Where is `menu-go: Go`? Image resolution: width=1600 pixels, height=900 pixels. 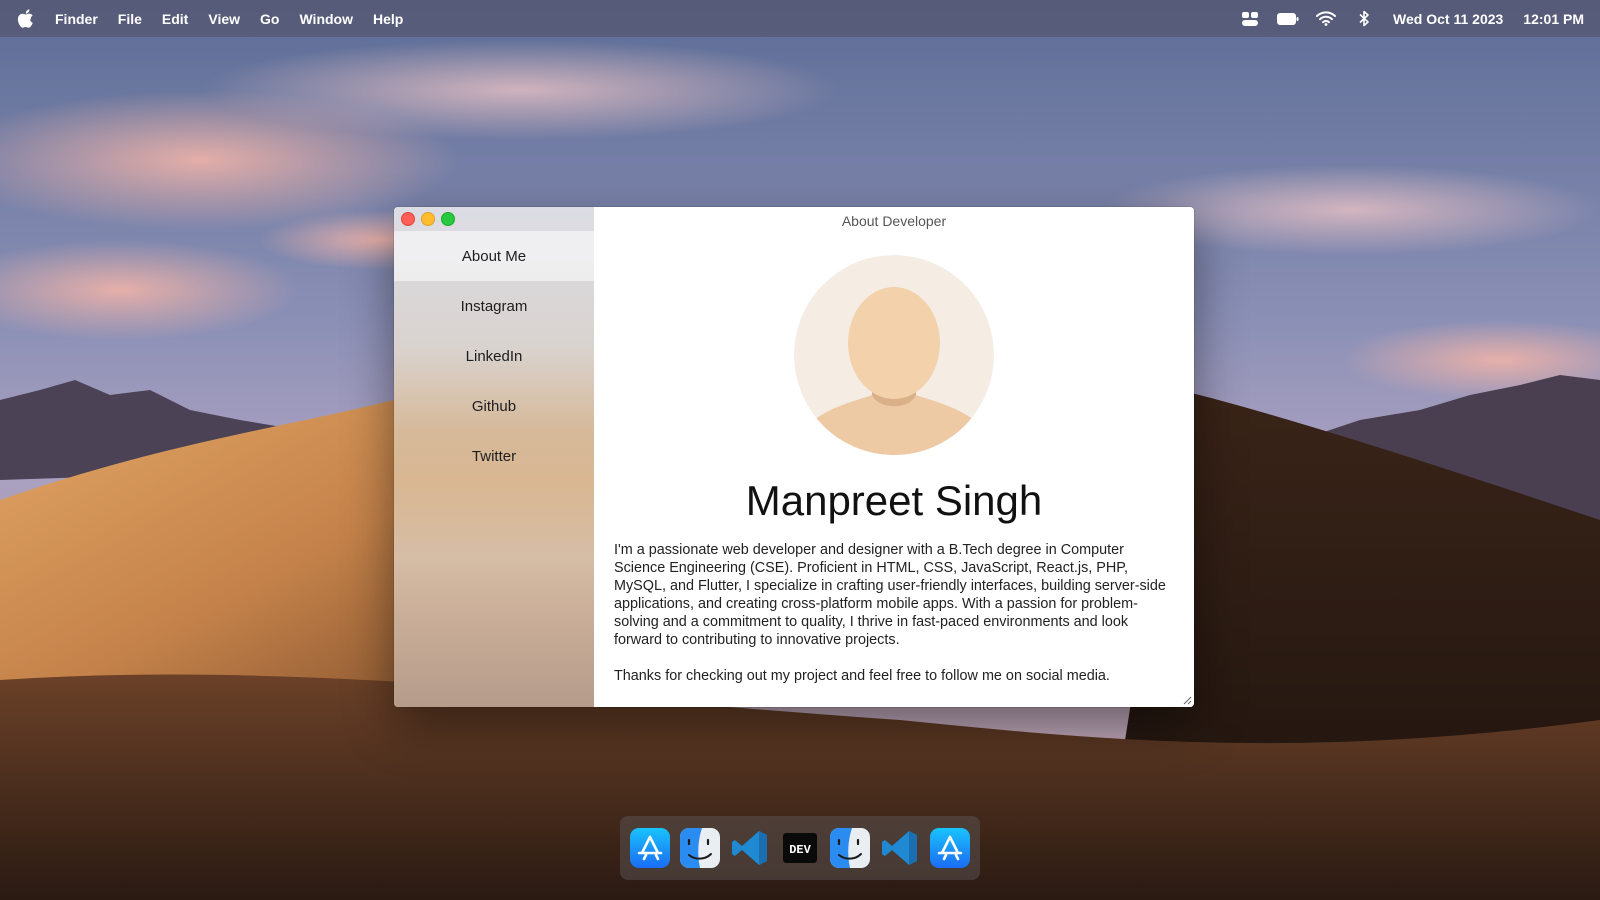
menu-go: Go is located at coordinates (269, 19).